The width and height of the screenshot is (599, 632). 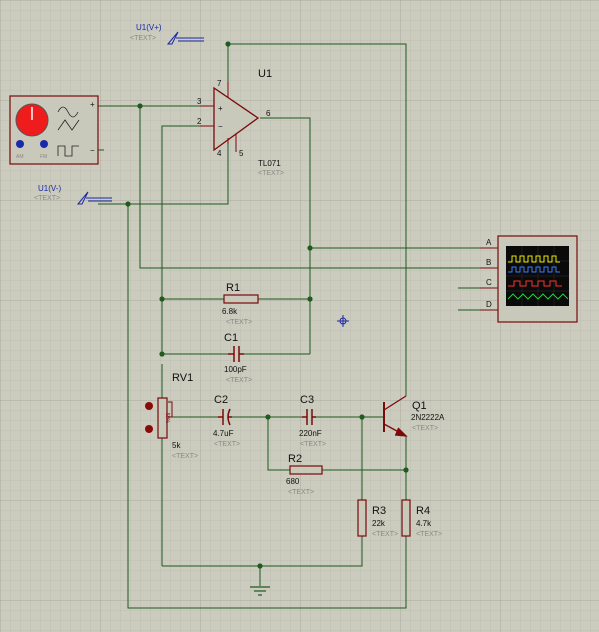 What do you see at coordinates (423, 511) in the screenshot?
I see `r4-ref: R4` at bounding box center [423, 511].